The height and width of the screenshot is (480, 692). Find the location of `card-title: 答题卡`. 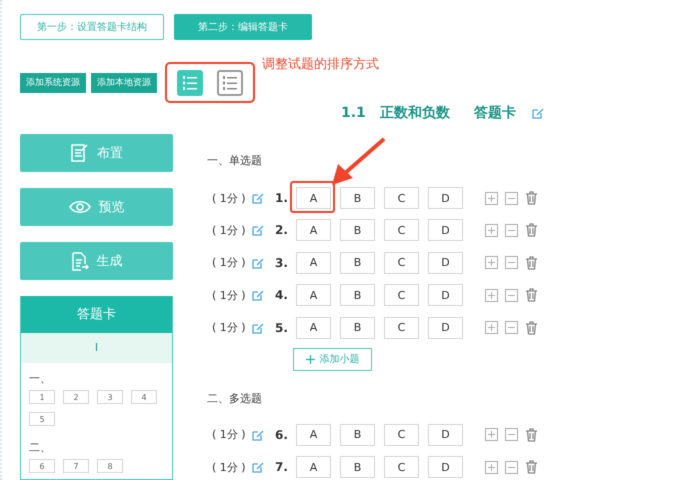

card-title: 答题卡 is located at coordinates (495, 113).